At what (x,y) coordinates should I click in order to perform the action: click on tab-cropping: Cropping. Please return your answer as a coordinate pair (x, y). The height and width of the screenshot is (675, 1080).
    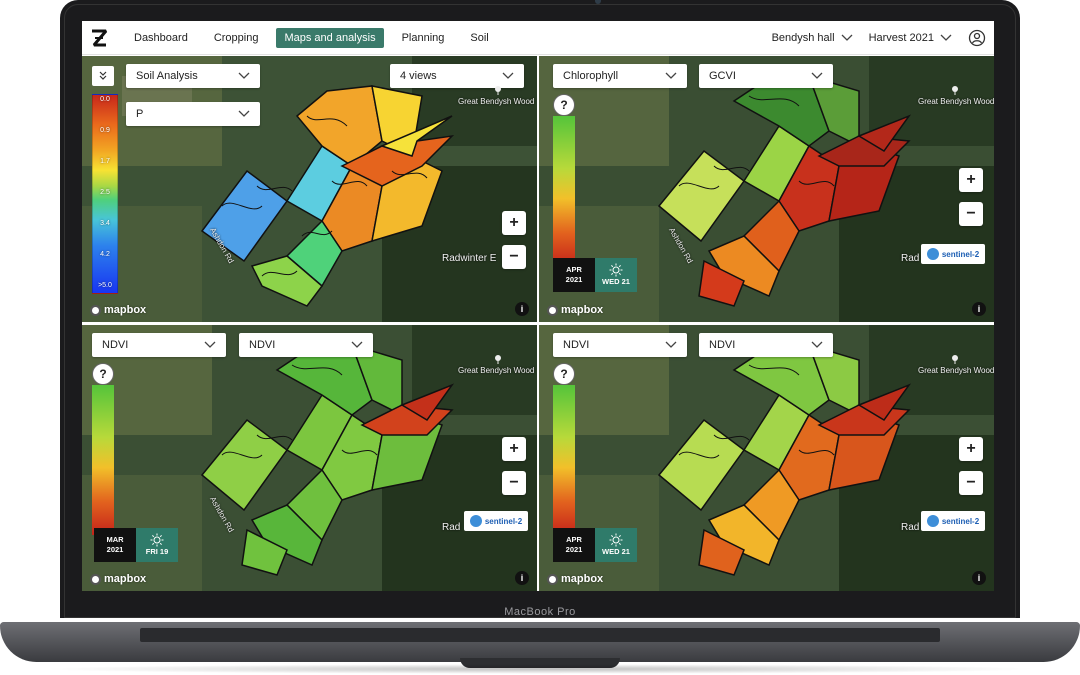
    Looking at the image, I should click on (236, 38).